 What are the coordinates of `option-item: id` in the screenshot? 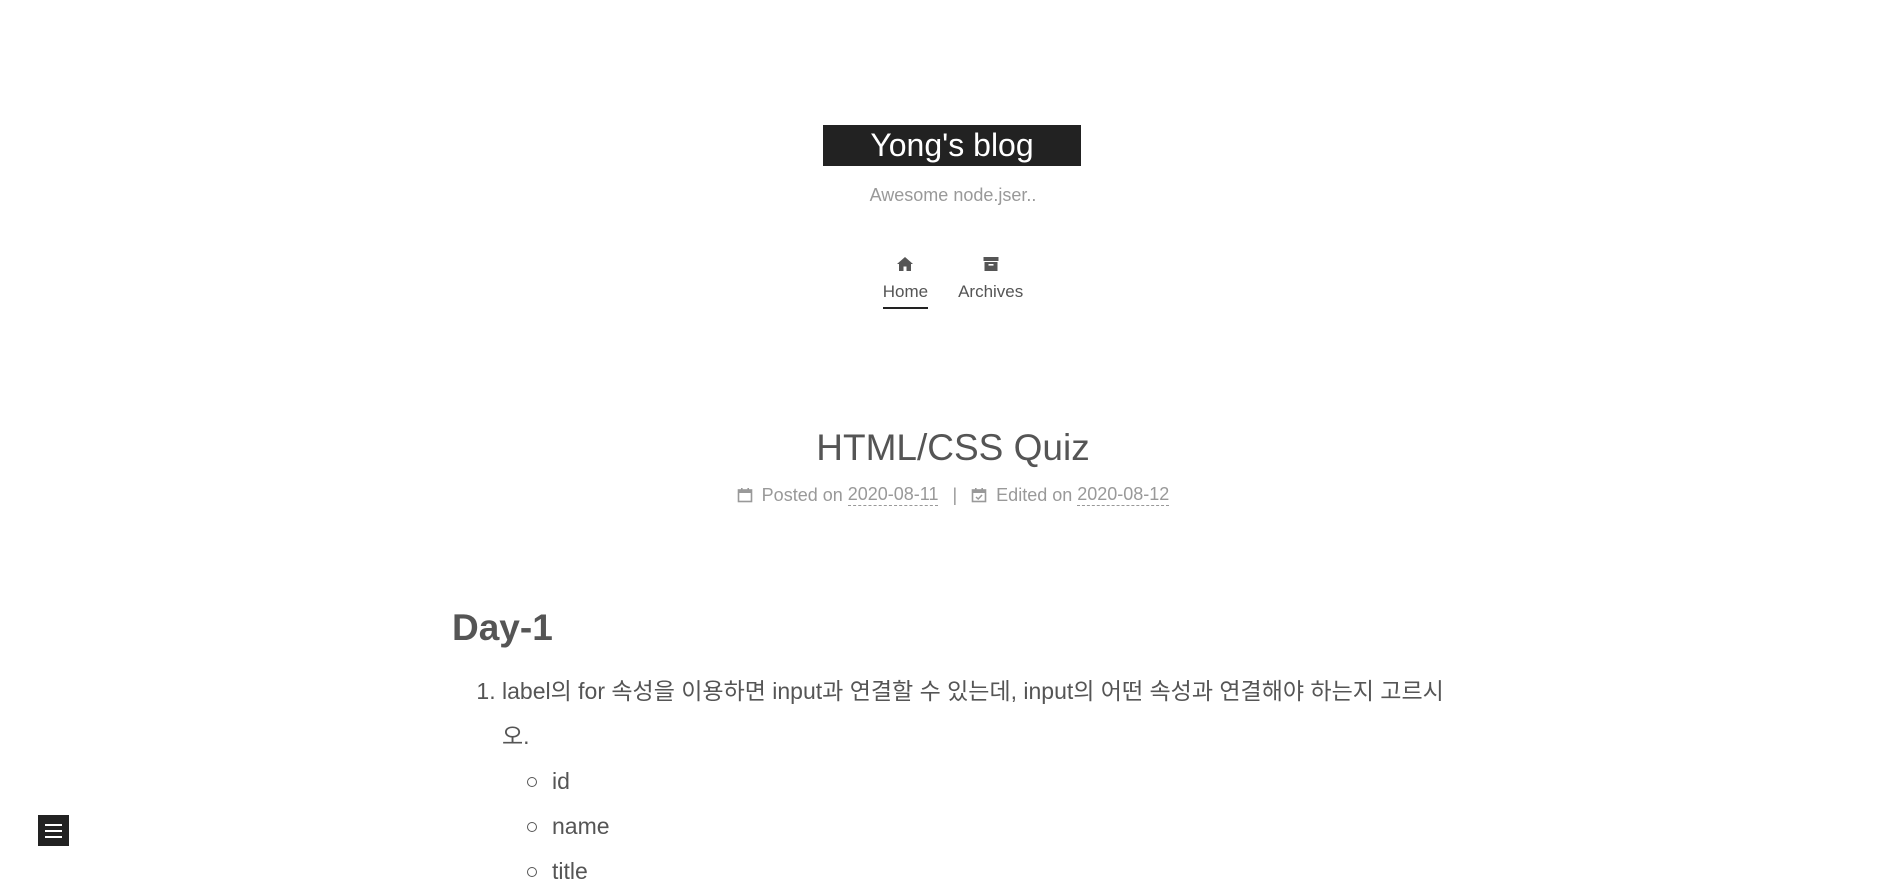 It's located at (994, 781).